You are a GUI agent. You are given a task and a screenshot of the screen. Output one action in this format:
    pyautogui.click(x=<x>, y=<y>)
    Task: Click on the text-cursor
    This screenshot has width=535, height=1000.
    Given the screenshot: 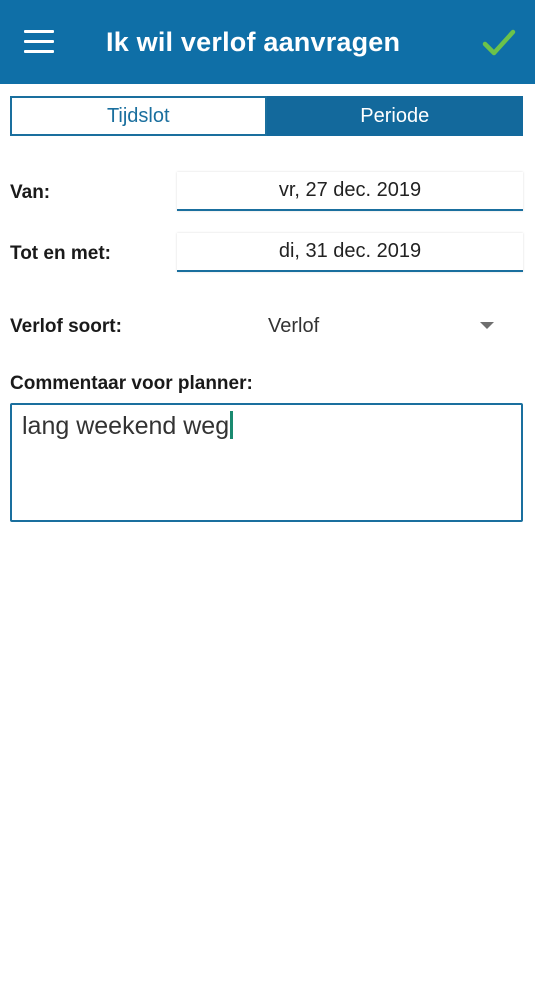 What is the action you would take?
    pyautogui.click(x=232, y=425)
    